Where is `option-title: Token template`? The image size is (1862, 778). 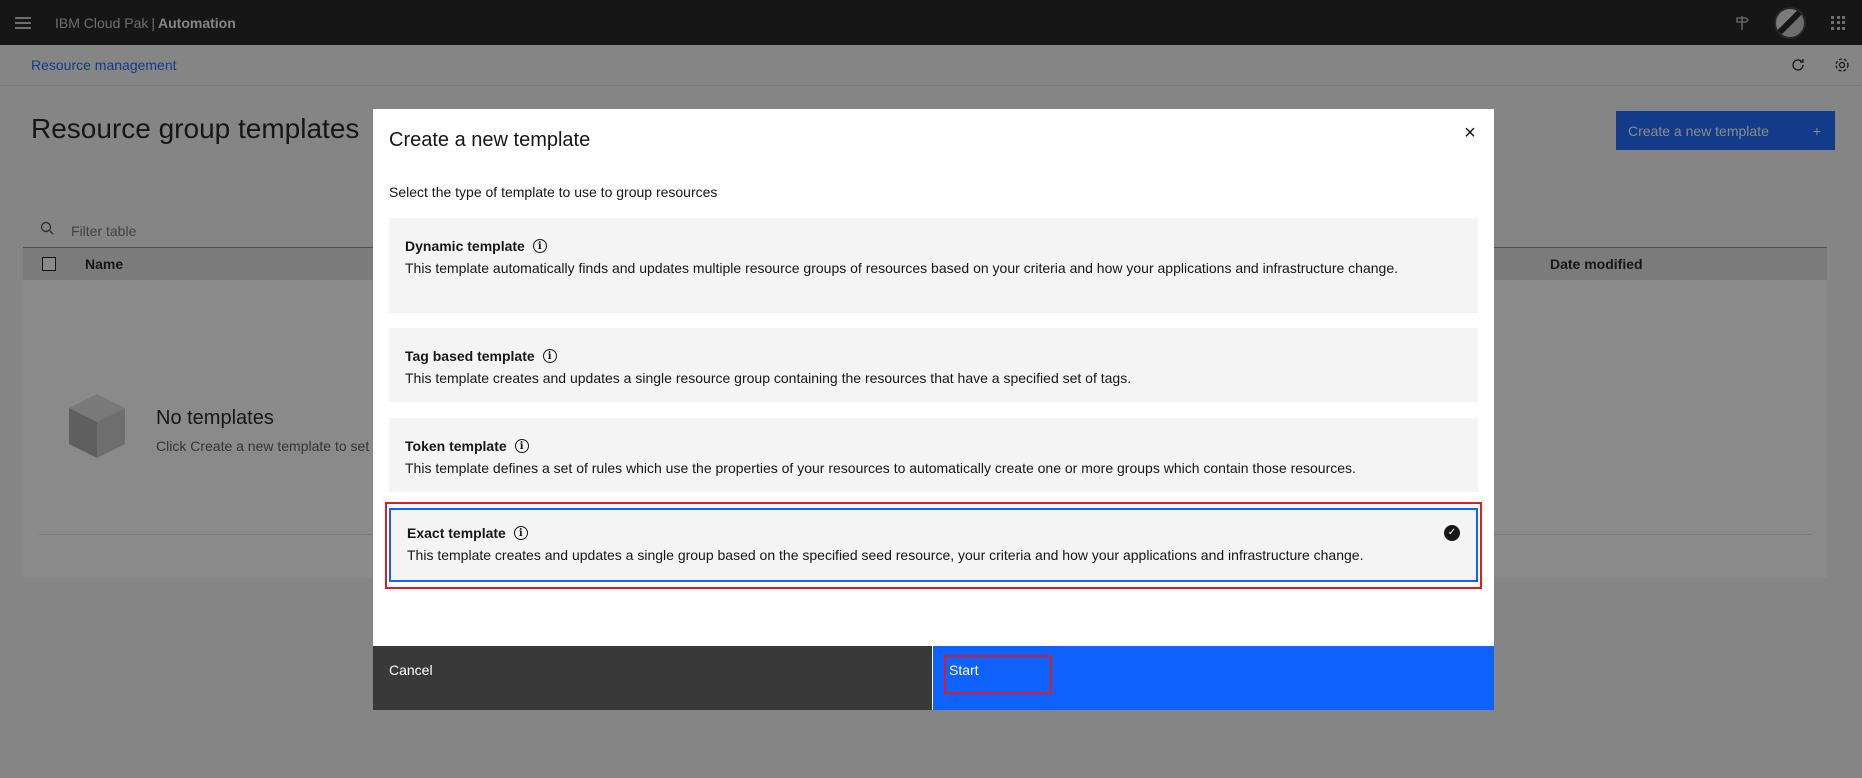
option-title: Token template is located at coordinates (456, 446).